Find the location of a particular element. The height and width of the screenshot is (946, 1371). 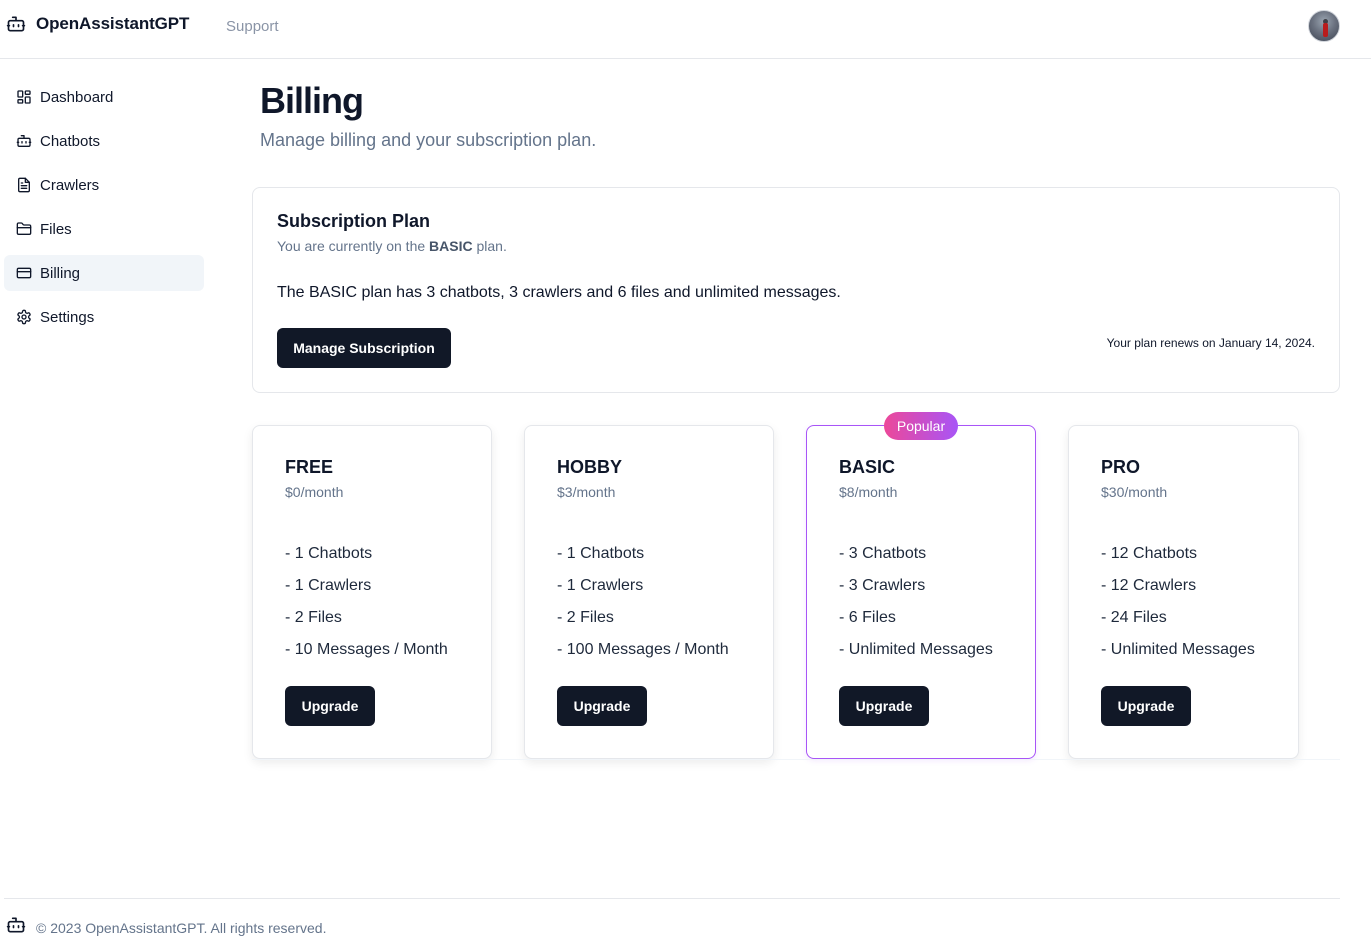

plan-name: BASIC is located at coordinates (867, 467).